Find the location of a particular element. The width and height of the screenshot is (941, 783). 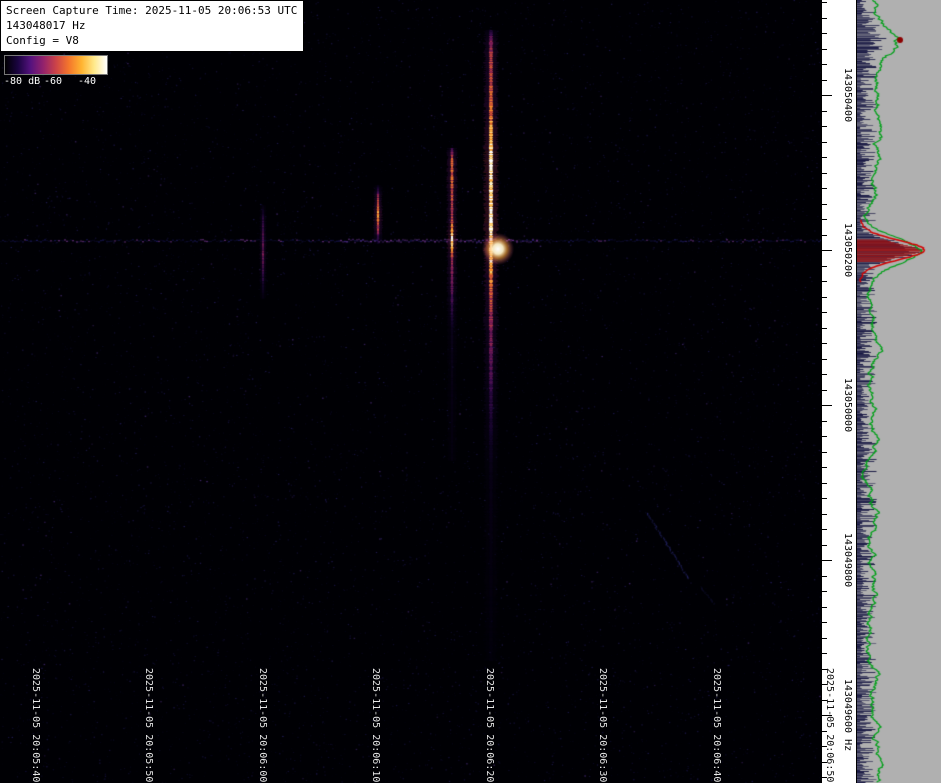

color-scale-legend: -80 dB -60 -40 is located at coordinates (57, 71).